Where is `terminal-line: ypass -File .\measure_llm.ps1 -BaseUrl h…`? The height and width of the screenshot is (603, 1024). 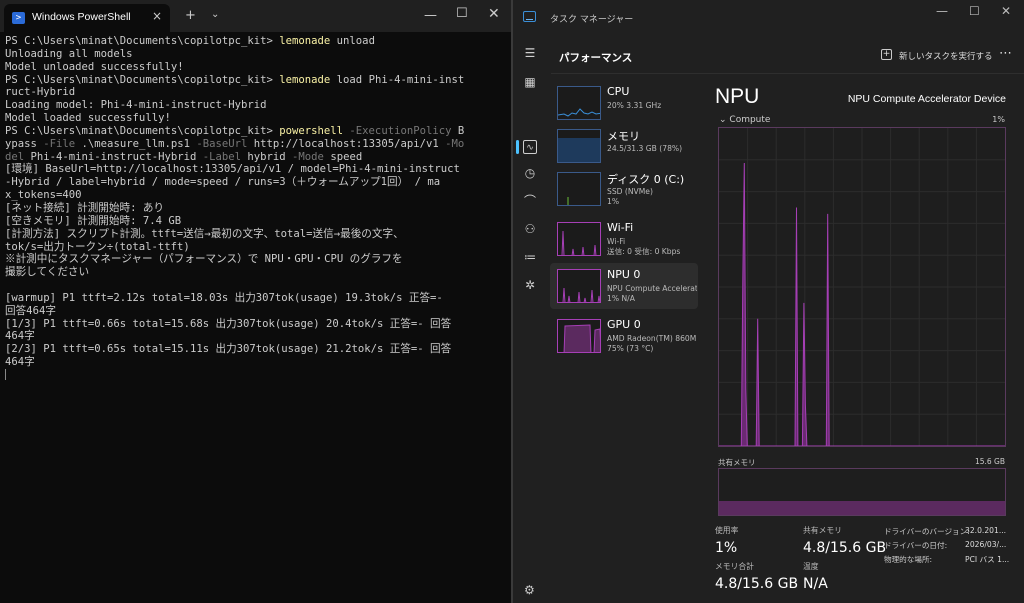 terminal-line: ypass -File .\measure_llm.ps1 -BaseUrl h… is located at coordinates (255, 144).